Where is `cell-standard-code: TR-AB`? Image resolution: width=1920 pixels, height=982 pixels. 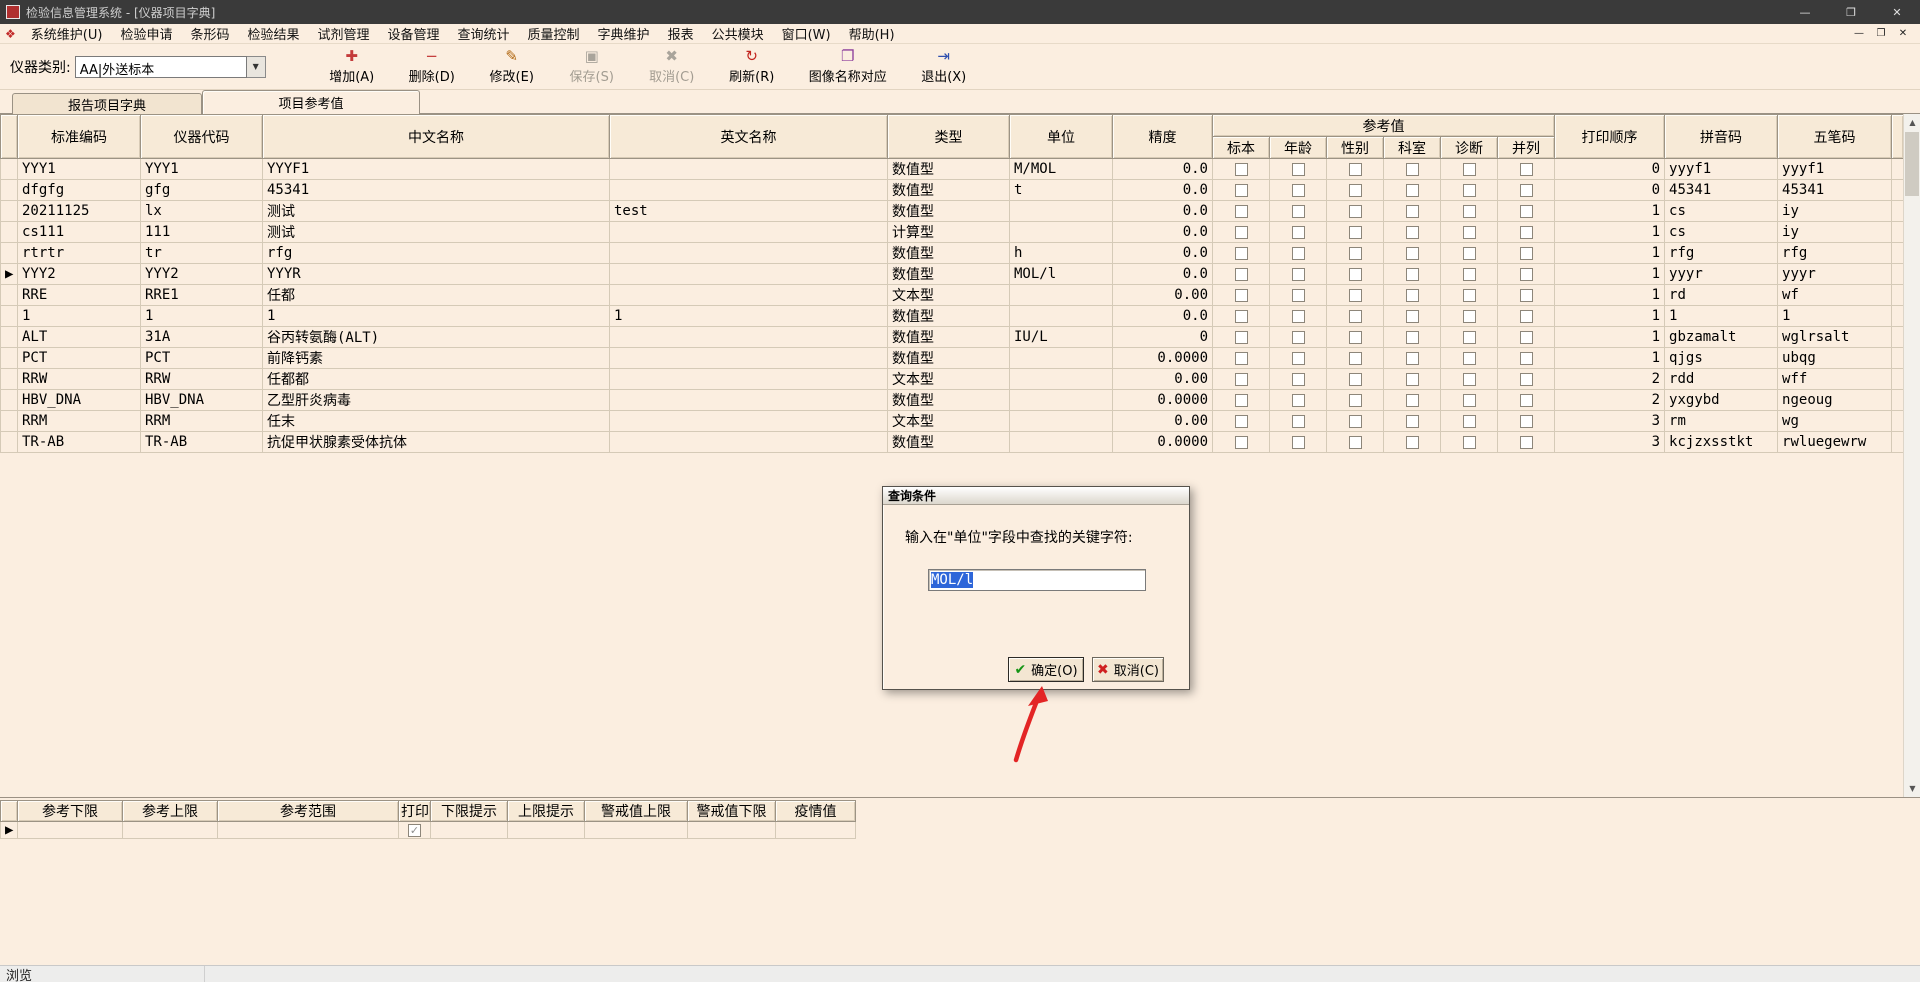 cell-standard-code: TR-AB is located at coordinates (79, 442).